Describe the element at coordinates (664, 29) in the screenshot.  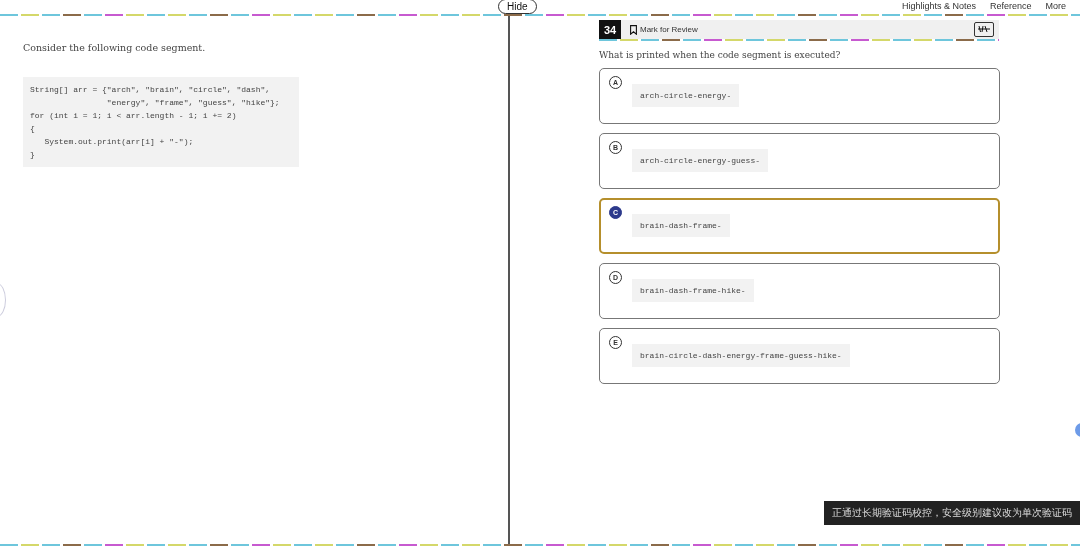
I see `mark-for-review-button: Mark for Review` at that location.